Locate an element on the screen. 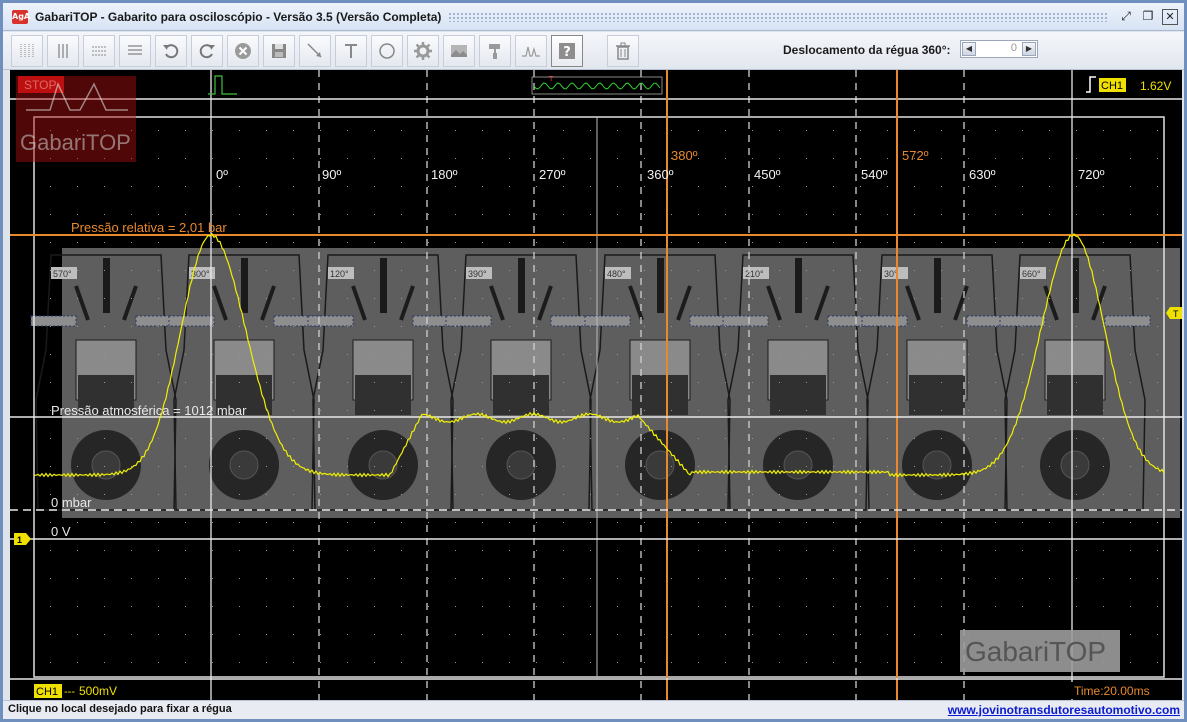 This screenshot has height=722, width=1187. ruler-offset-spinner: ◀ 0 ▶ is located at coordinates (999, 49).